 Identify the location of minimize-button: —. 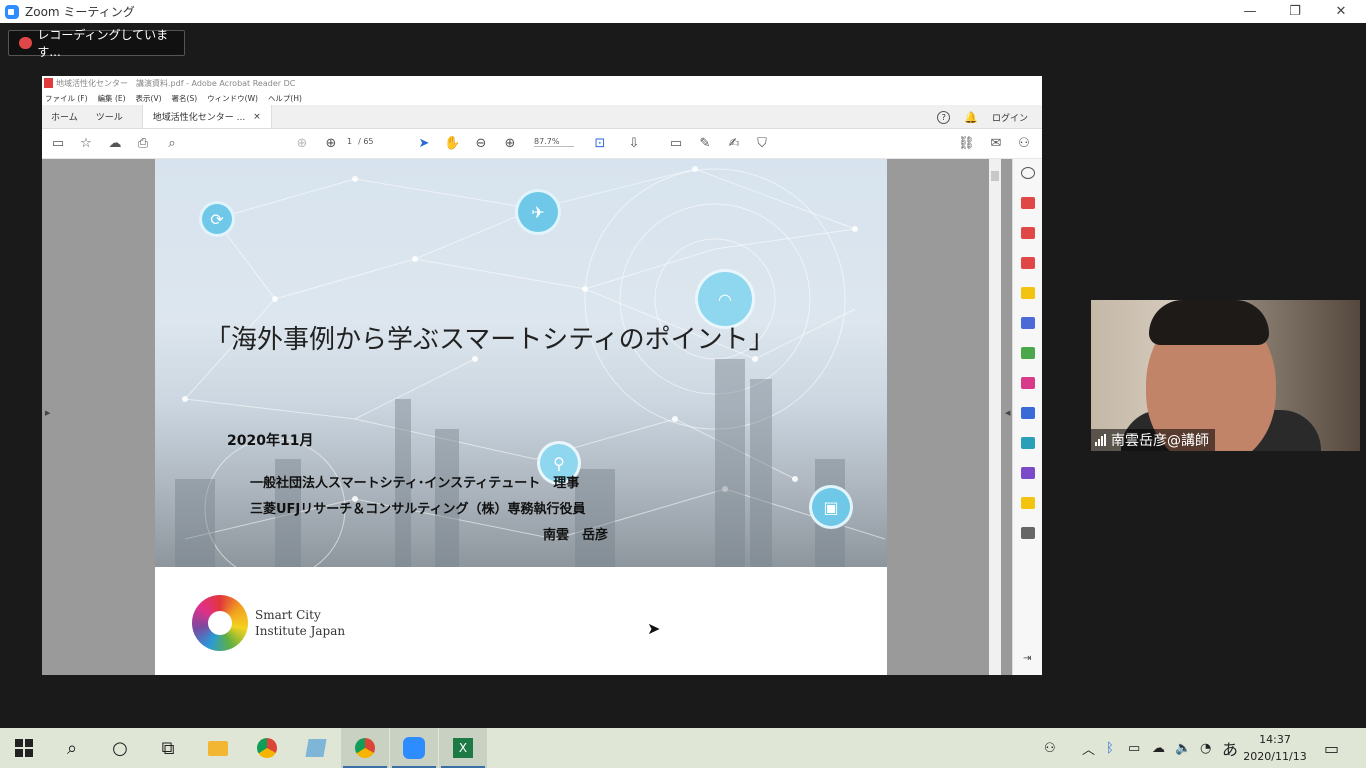
(1250, 11).